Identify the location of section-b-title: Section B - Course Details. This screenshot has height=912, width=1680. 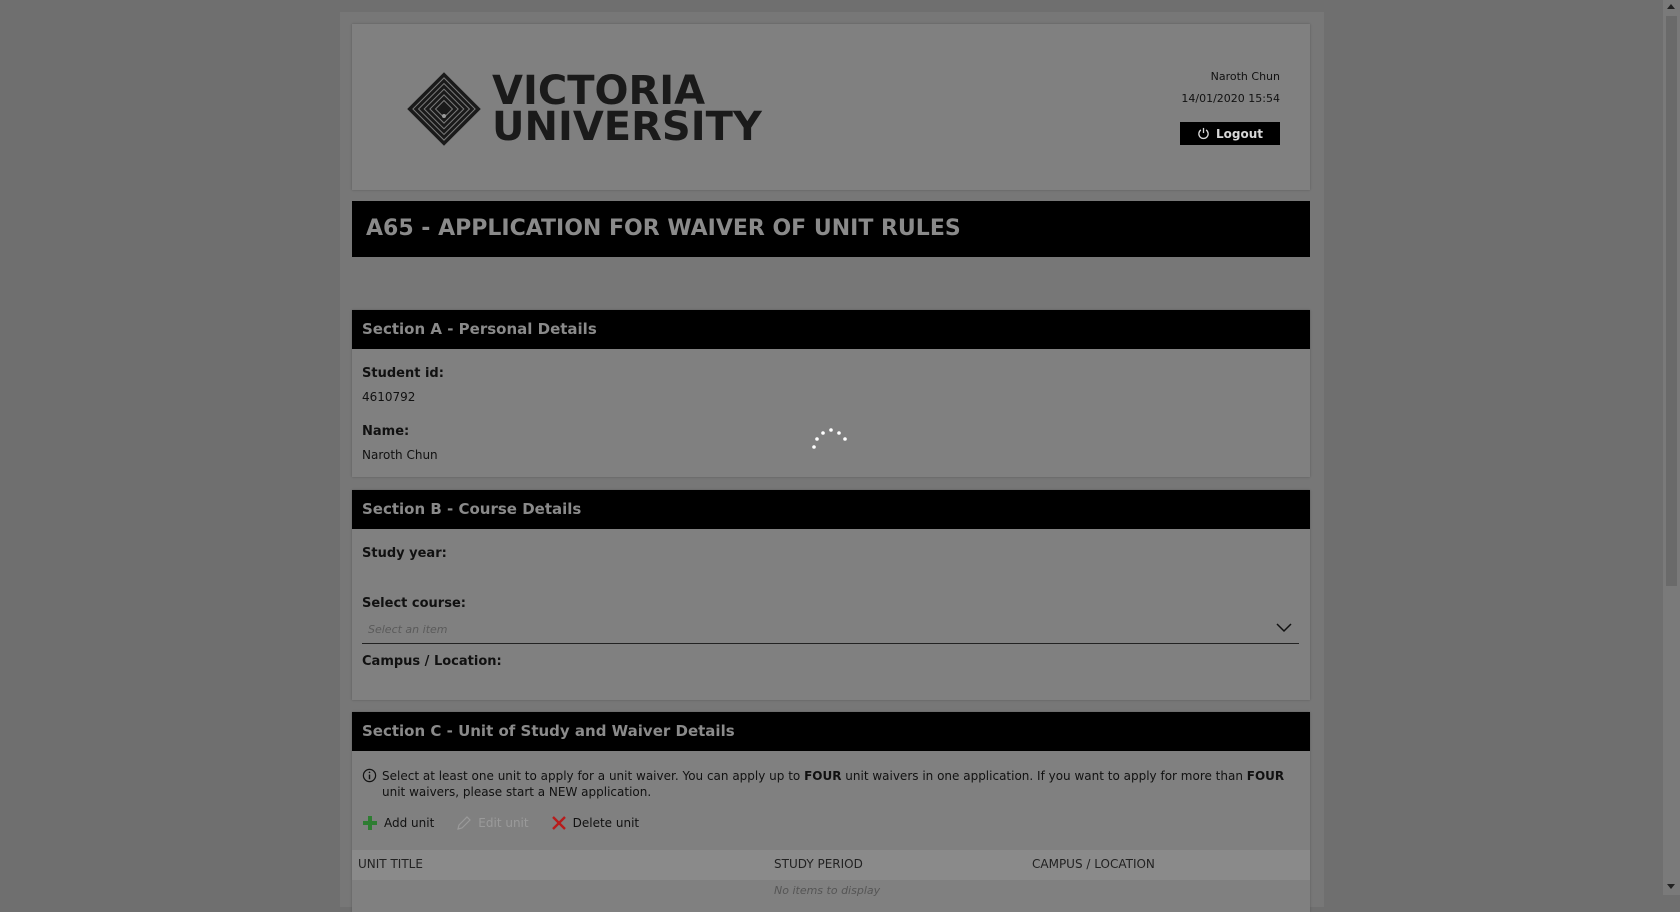
(831, 509).